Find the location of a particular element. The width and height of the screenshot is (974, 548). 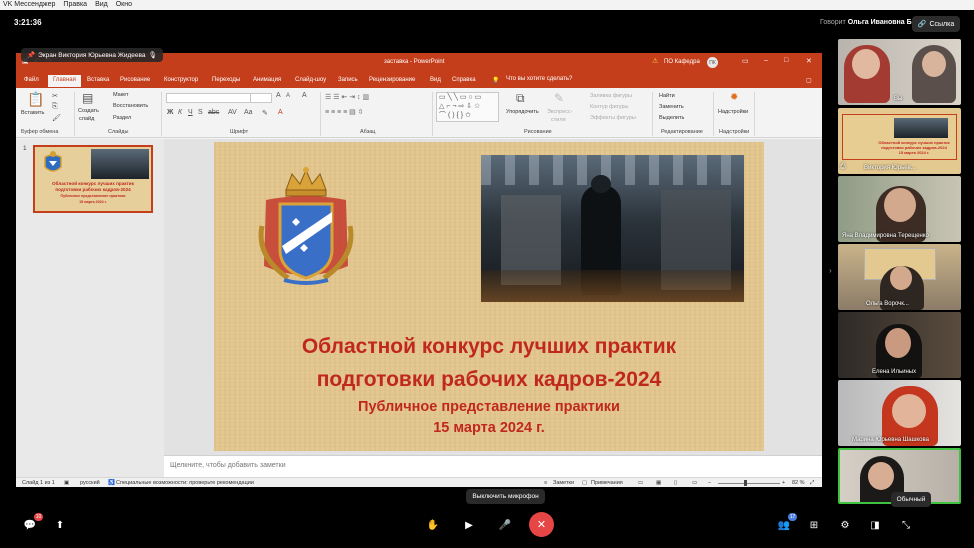

chat-button: 💬 10 is located at coordinates (32, 523).